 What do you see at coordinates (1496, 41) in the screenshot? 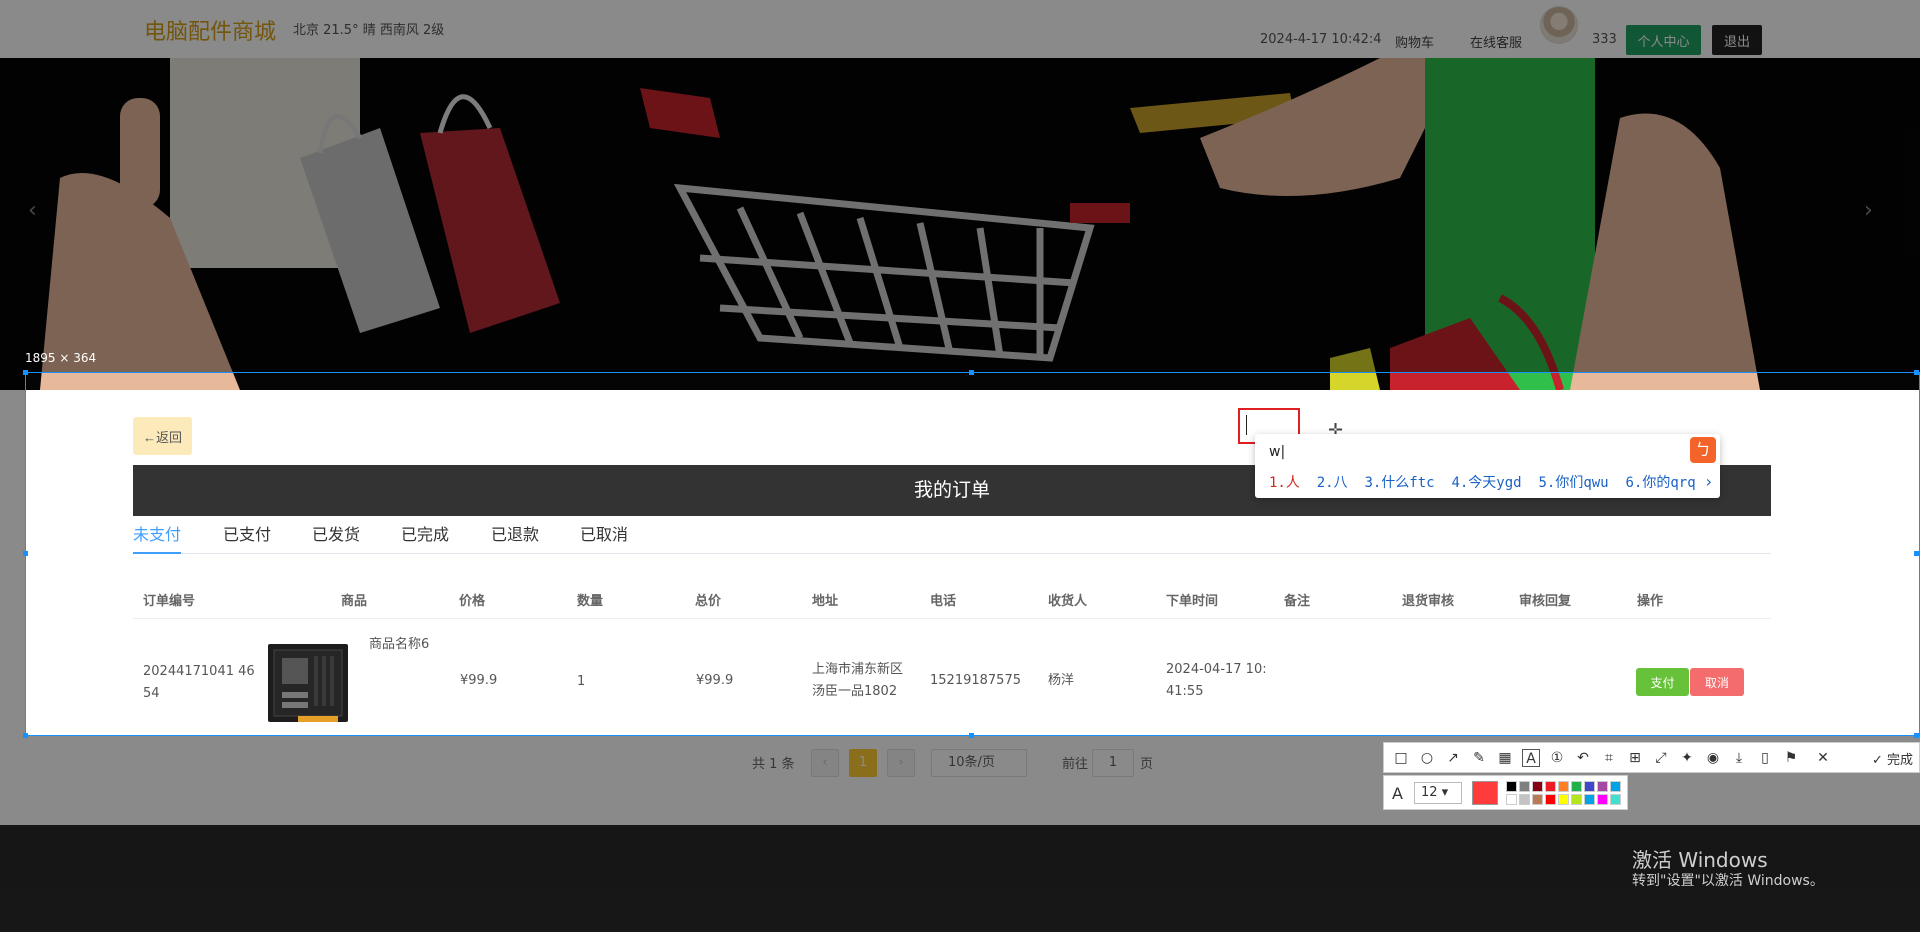
I see `nav-service-link: 在线客服` at bounding box center [1496, 41].